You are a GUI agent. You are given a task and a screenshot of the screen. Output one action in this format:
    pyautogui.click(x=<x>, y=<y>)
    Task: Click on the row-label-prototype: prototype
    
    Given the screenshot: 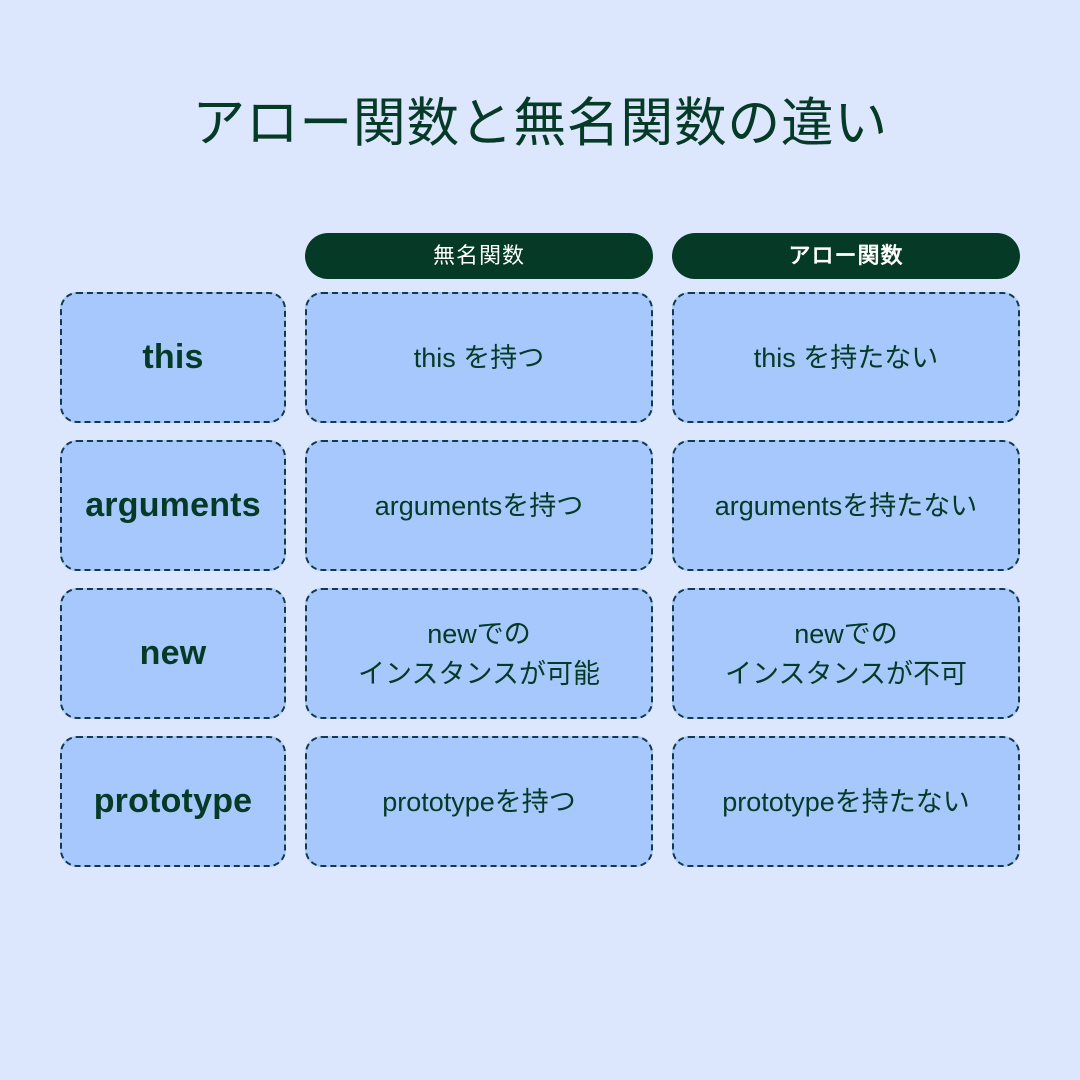 What is the action you would take?
    pyautogui.click(x=173, y=801)
    